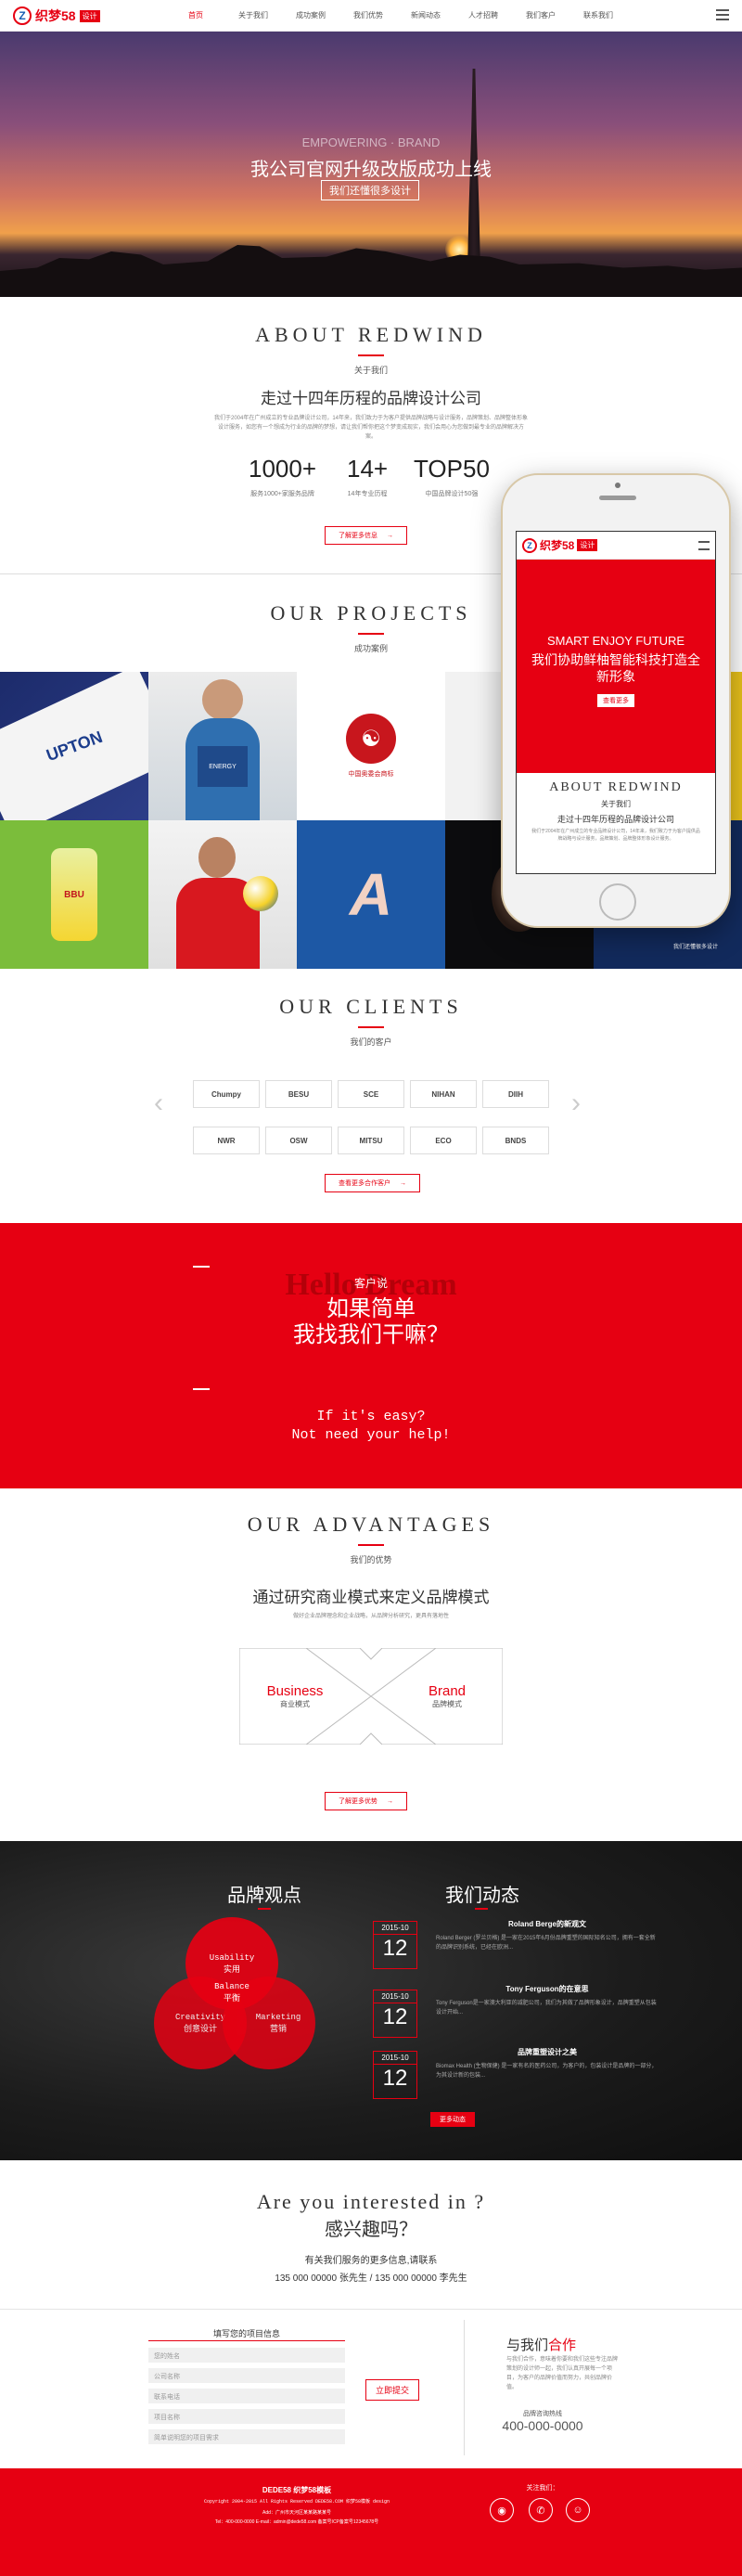 Image resolution: width=742 pixels, height=2576 pixels. I want to click on project-card: A, so click(371, 894).